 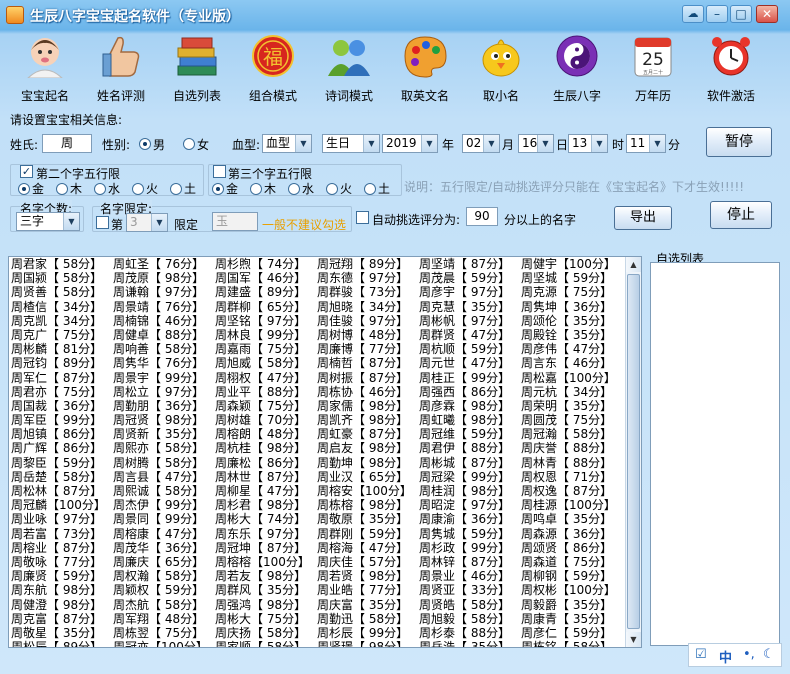 I want to click on result-name-item: 周旭晓【 34分】, so click(x=368, y=307).